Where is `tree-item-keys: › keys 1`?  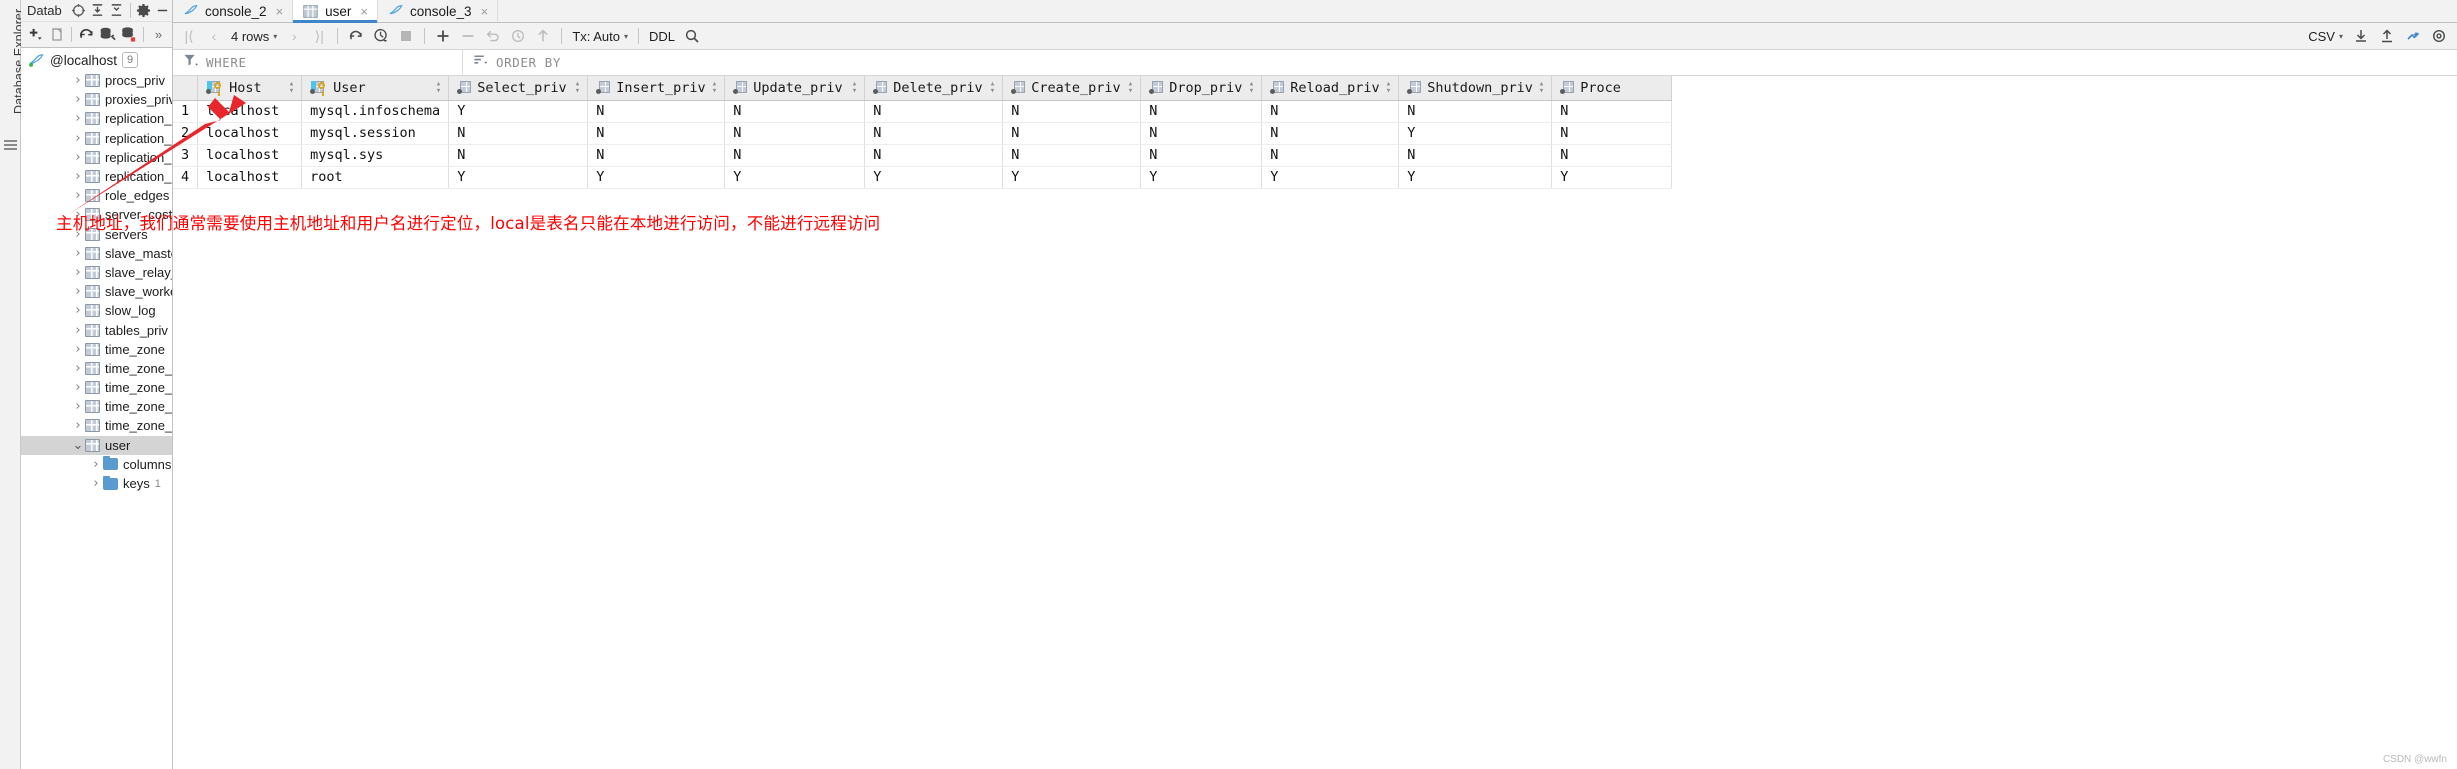
tree-item-keys: › keys 1 is located at coordinates (96, 483).